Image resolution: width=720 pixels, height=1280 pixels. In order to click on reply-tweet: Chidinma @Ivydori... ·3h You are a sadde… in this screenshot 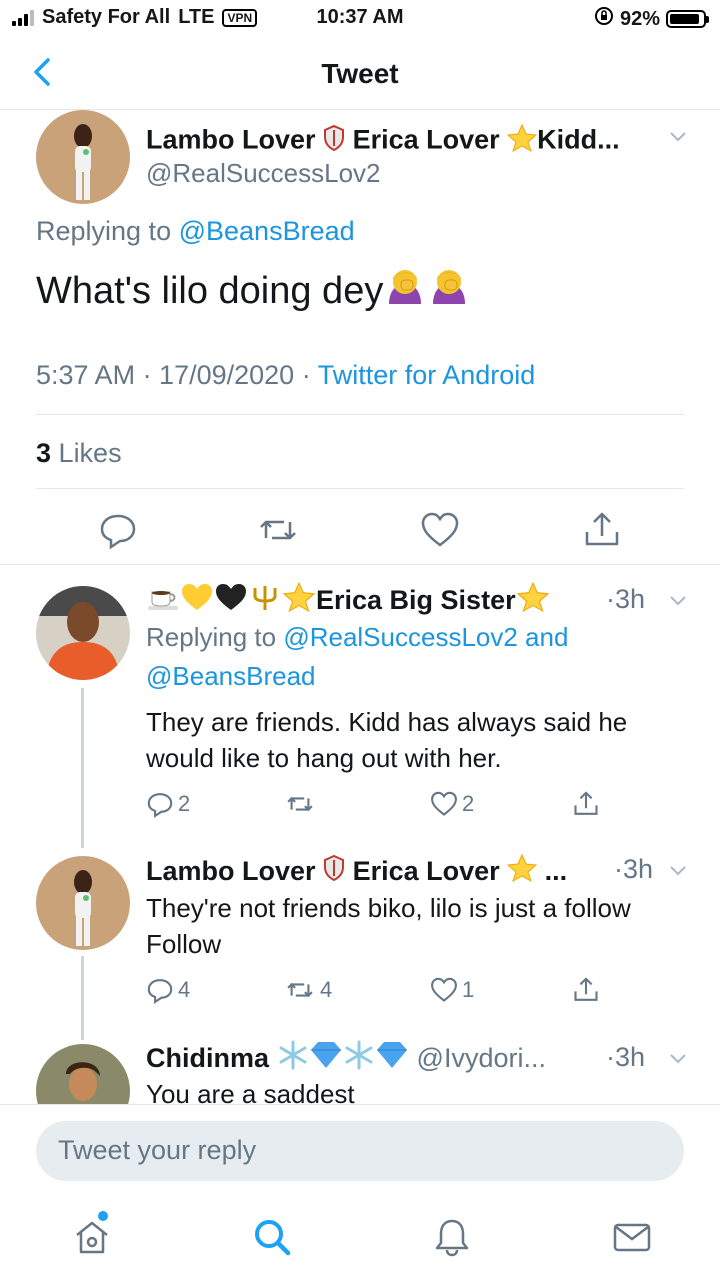, I will do `click(360, 1066)`.